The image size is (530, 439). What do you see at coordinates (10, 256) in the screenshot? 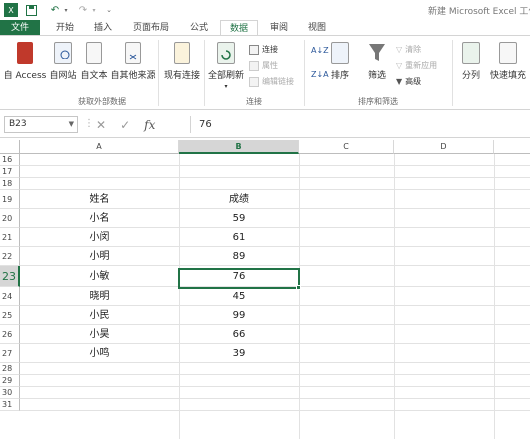
I see `row-header-22: 22` at bounding box center [10, 256].